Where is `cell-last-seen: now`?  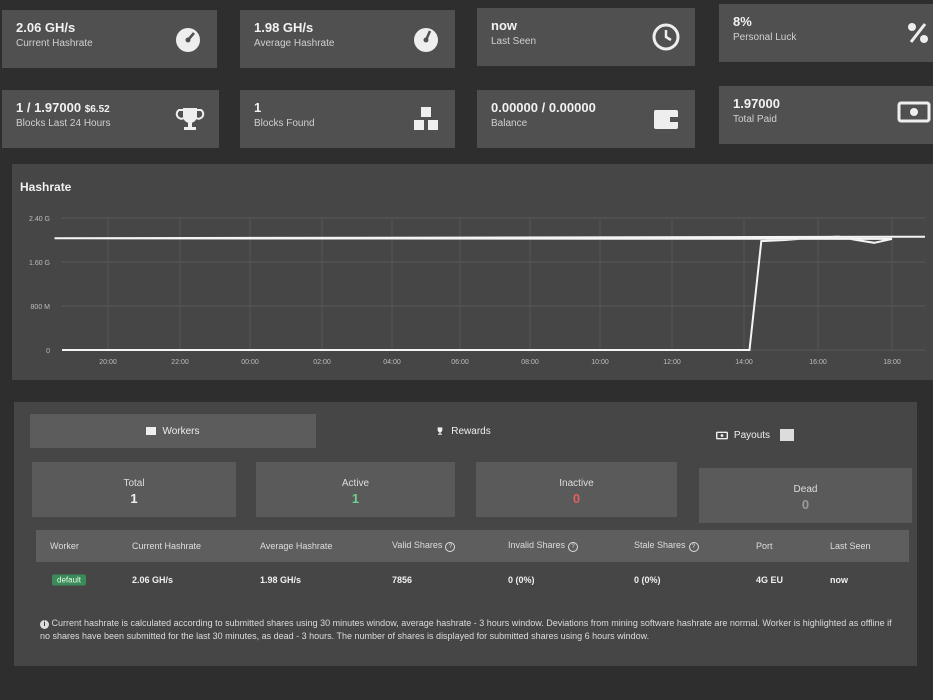
cell-last-seen: now is located at coordinates (839, 580).